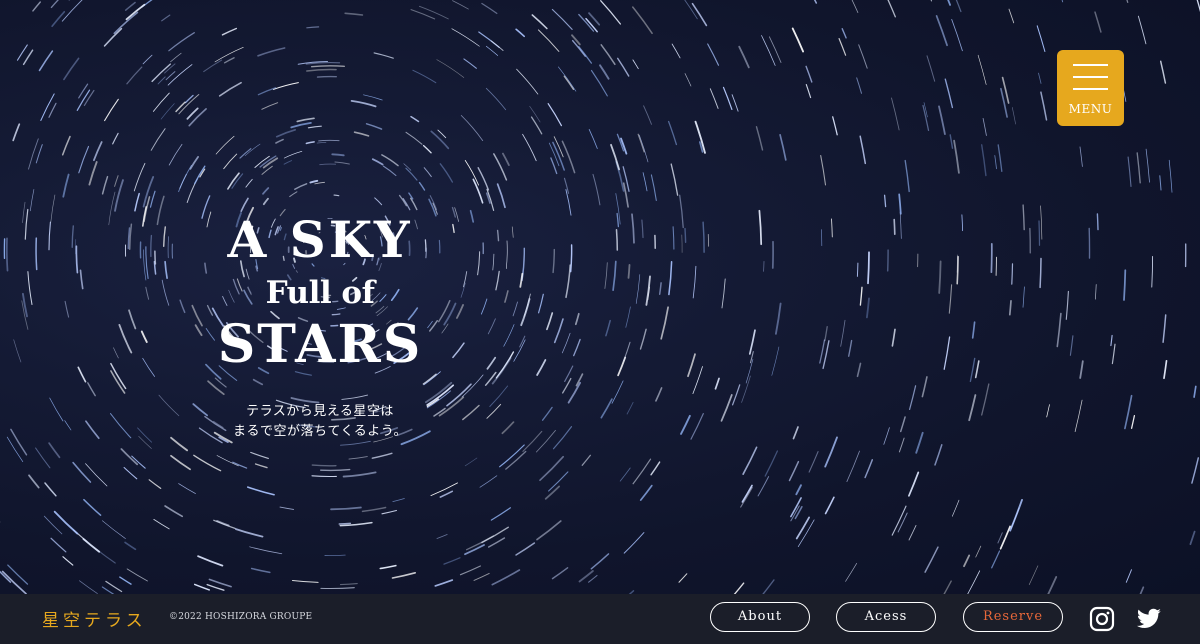 The width and height of the screenshot is (1200, 644). I want to click on headline-line-2: Full of, so click(320, 293).